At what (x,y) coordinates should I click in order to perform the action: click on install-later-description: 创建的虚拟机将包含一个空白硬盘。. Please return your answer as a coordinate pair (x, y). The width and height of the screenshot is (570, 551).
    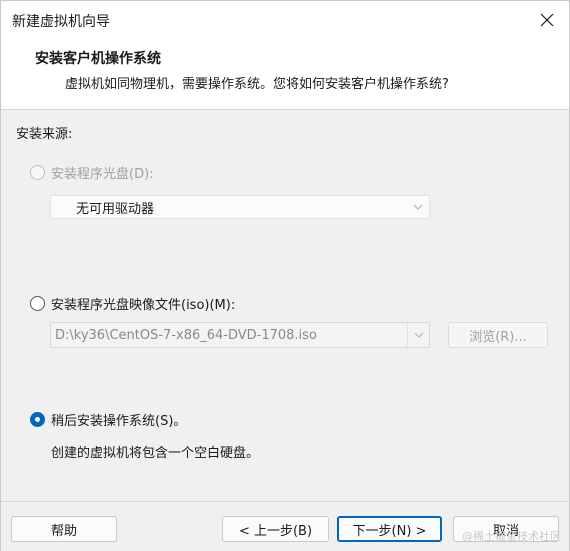
    Looking at the image, I should click on (155, 453).